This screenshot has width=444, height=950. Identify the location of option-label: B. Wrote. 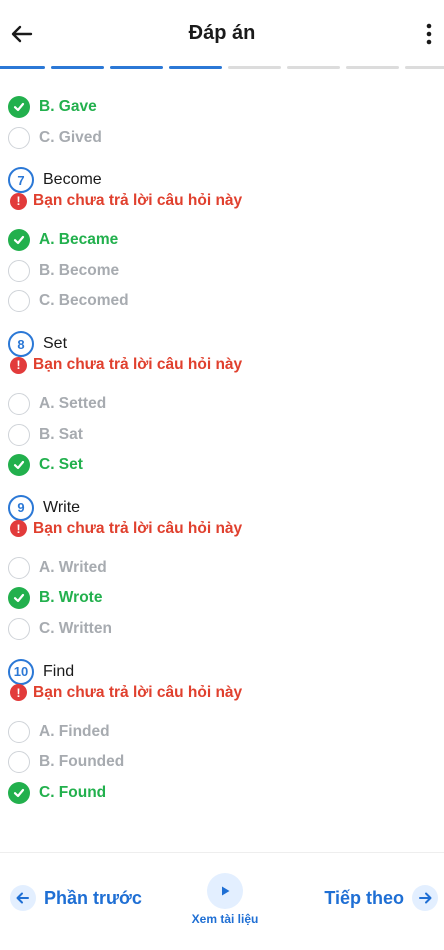
(71, 598).